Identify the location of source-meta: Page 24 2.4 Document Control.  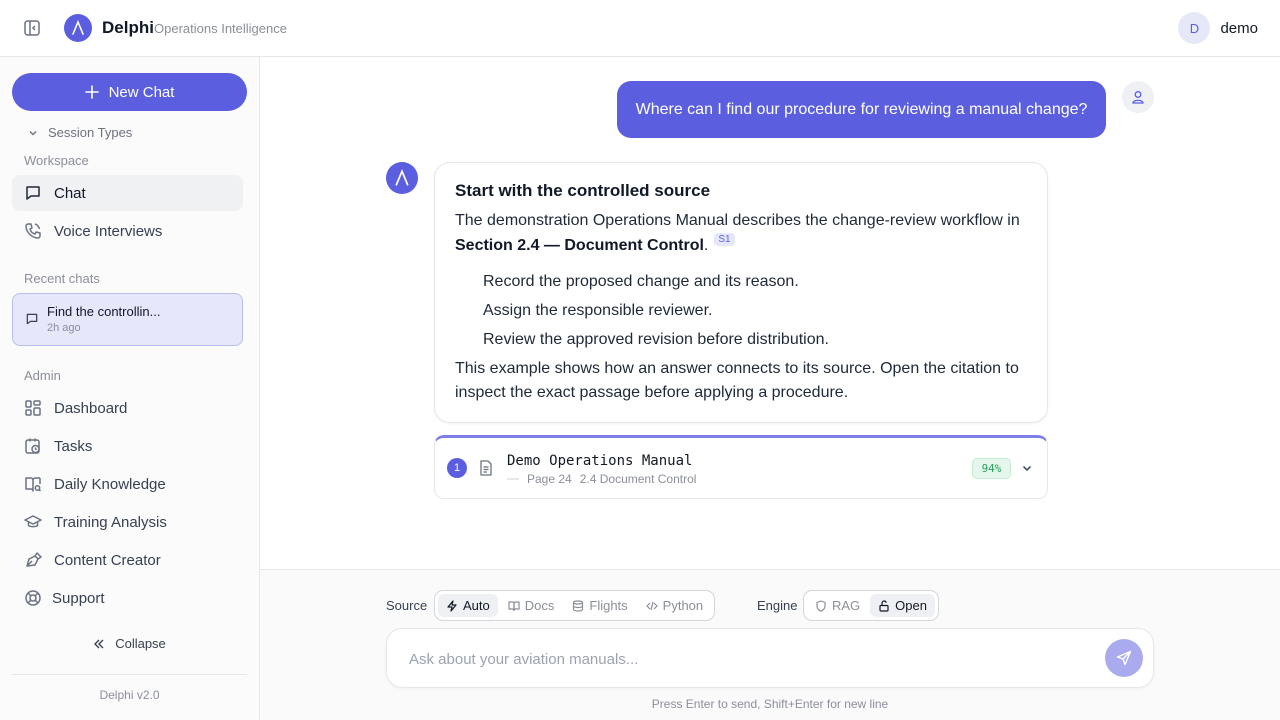
(601, 479).